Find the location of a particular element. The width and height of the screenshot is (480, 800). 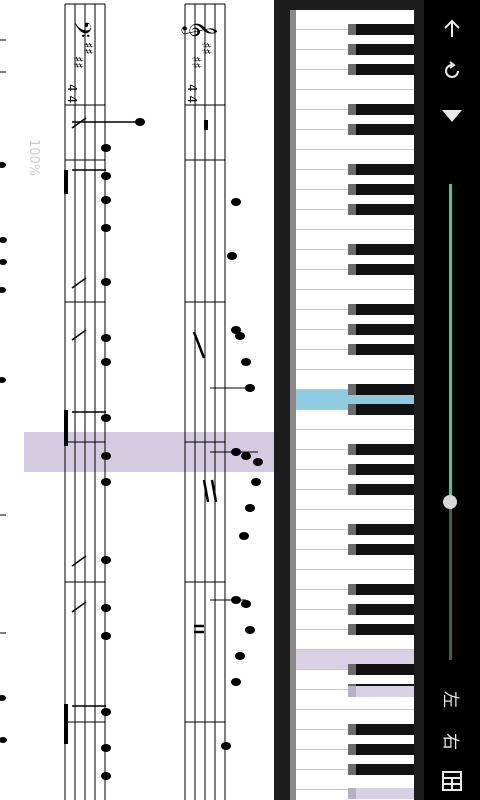

slider-fill is located at coordinates (450, 343).